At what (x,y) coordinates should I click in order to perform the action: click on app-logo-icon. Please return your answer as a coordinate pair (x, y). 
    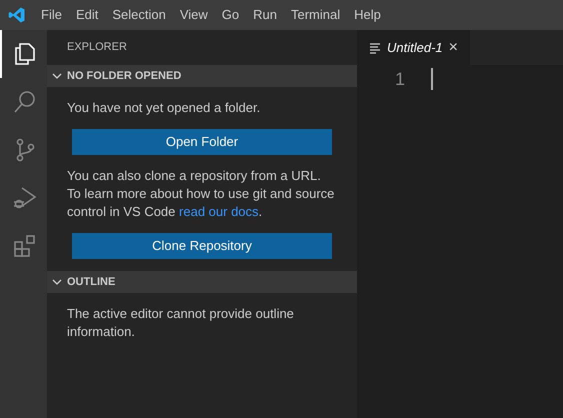
    Looking at the image, I should click on (17, 15).